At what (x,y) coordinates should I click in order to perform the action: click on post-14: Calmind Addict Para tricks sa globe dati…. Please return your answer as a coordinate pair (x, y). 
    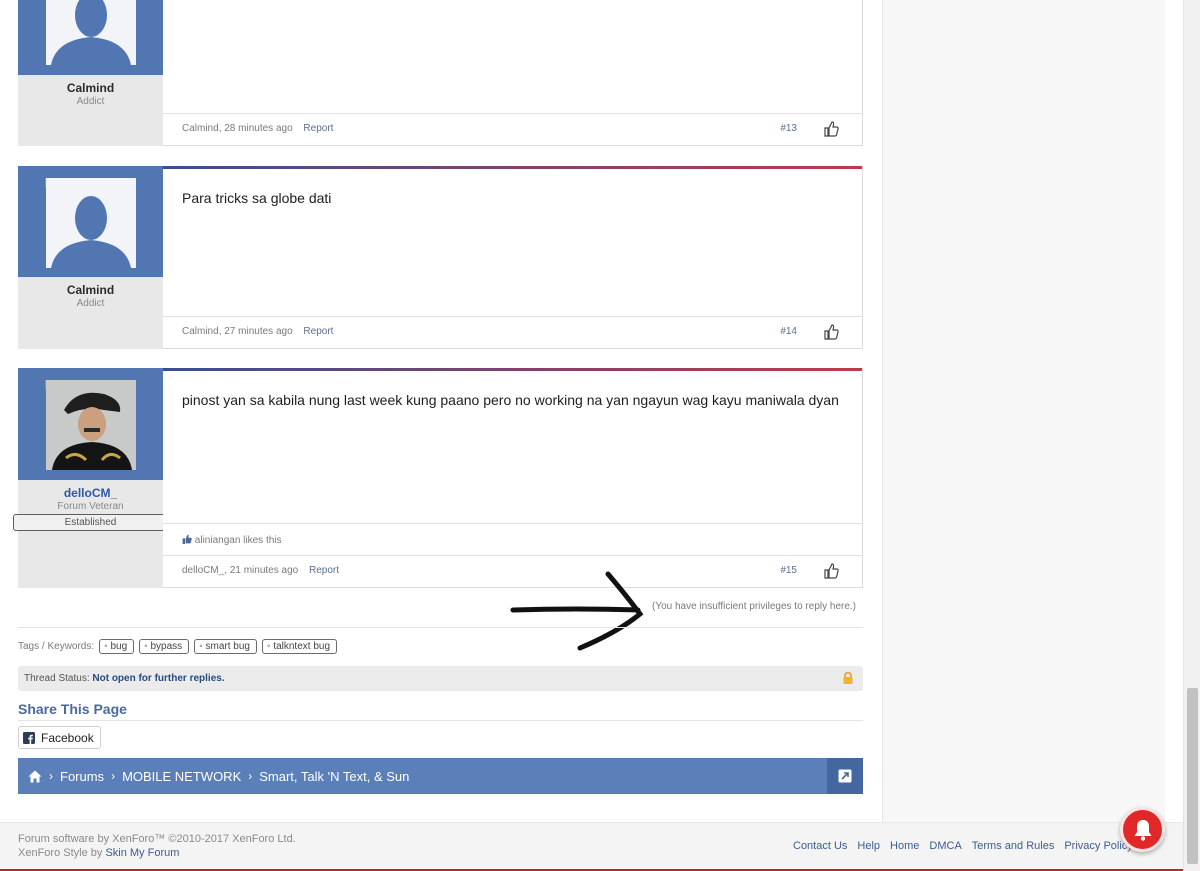
    Looking at the image, I should click on (440, 257).